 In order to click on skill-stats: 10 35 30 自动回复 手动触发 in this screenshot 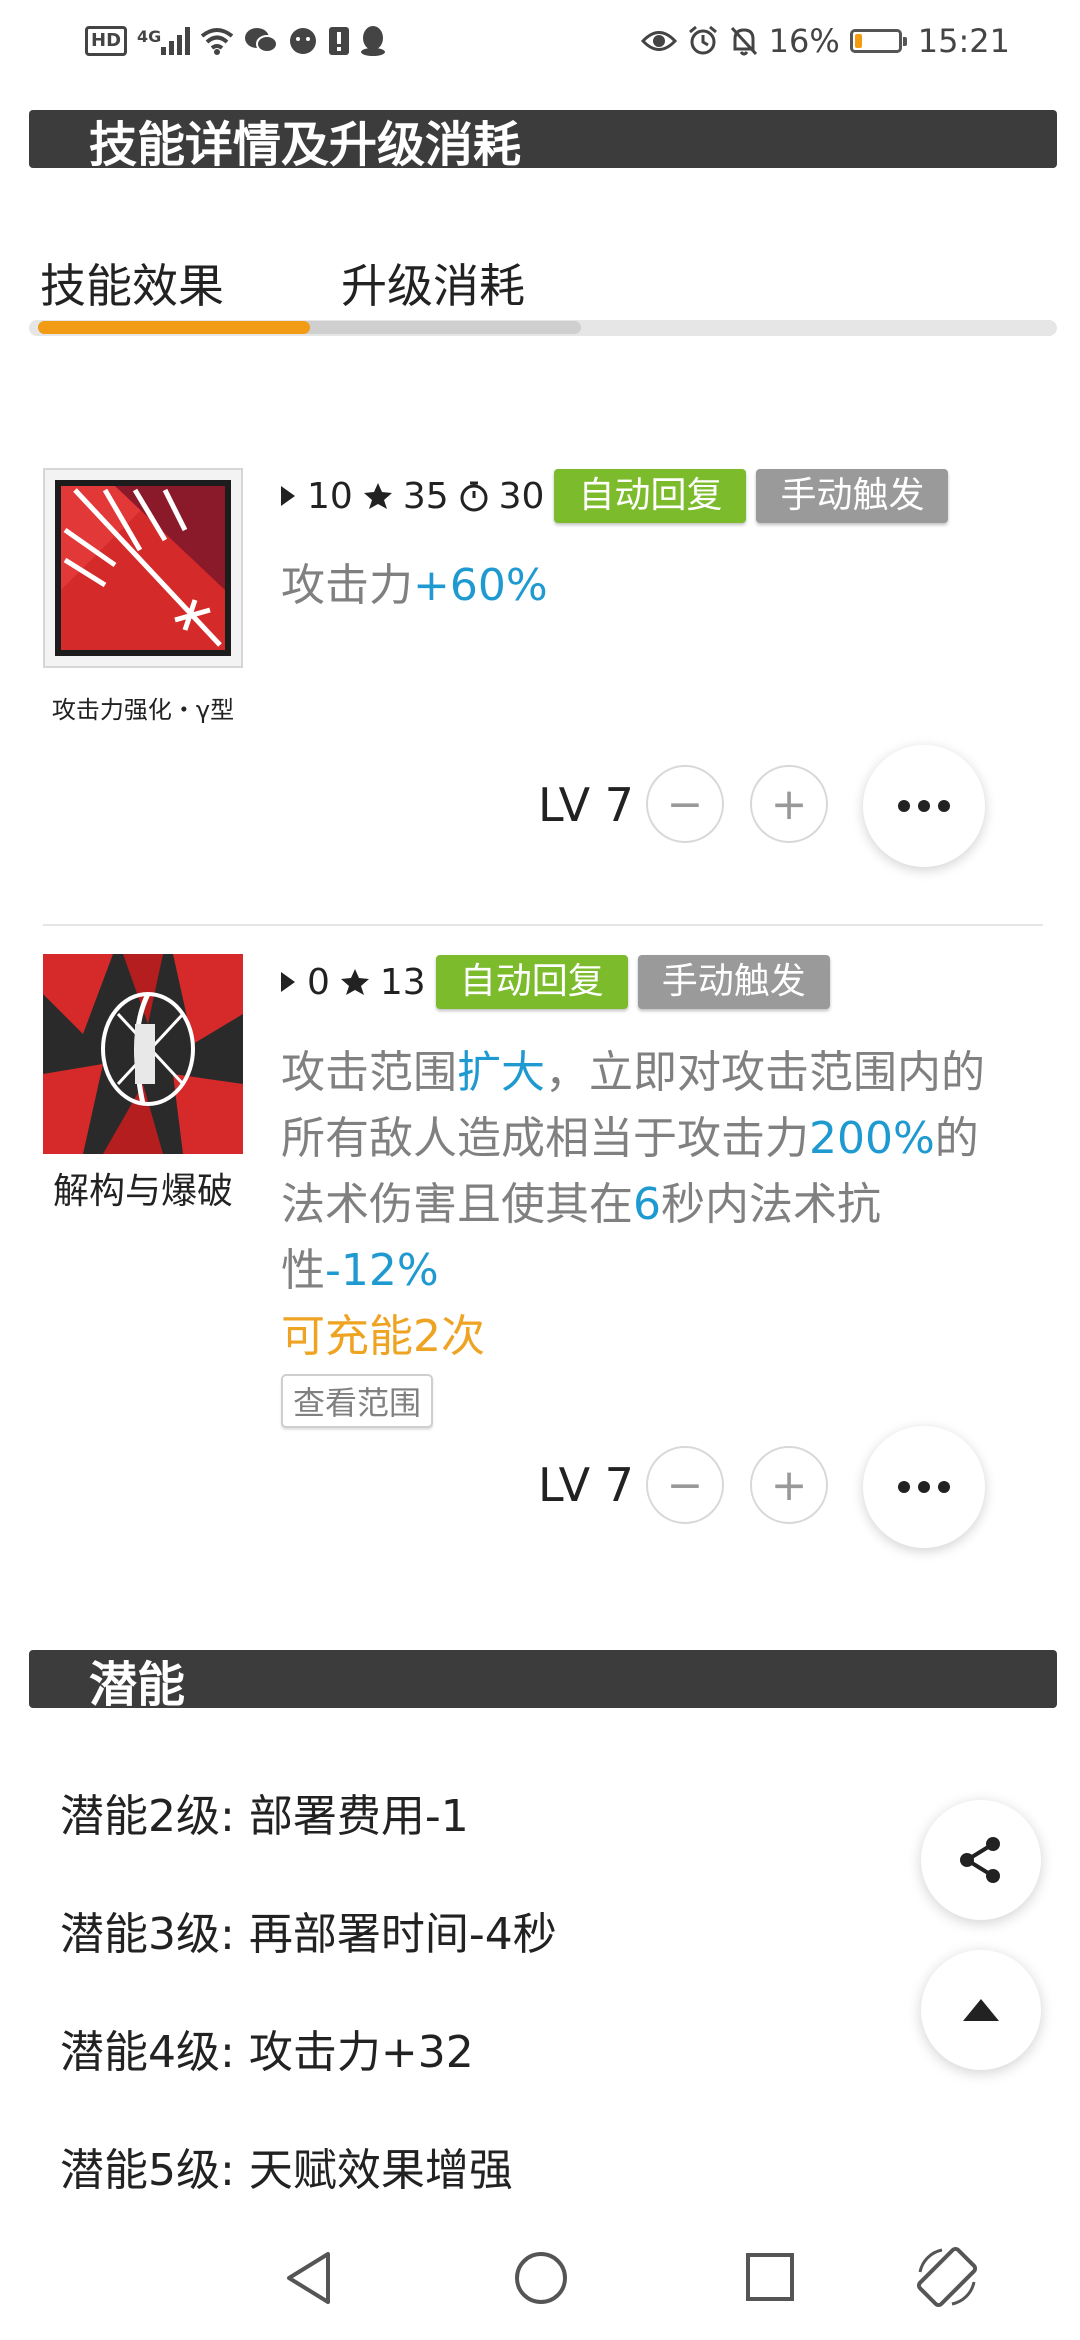, I will do `click(614, 496)`.